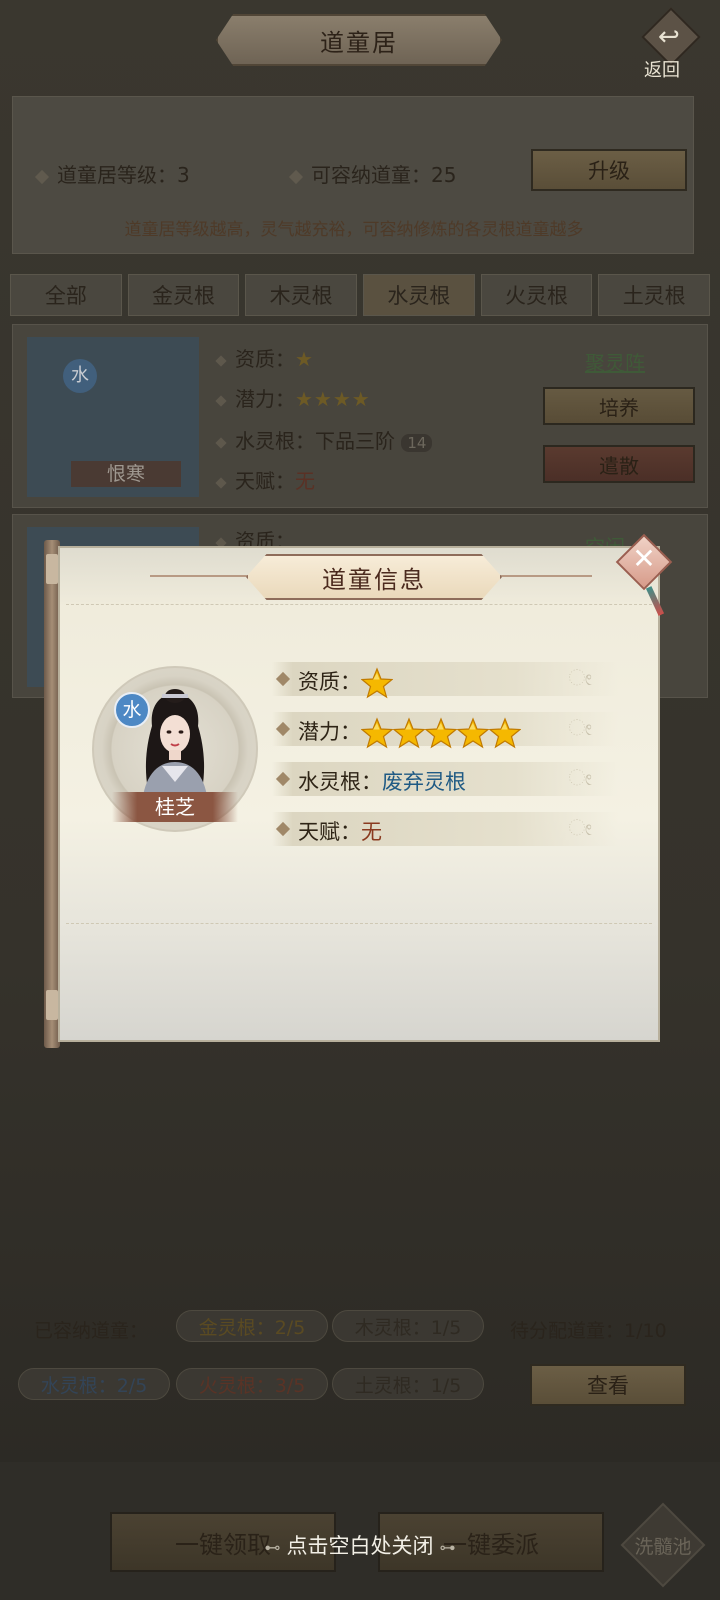 The width and height of the screenshot is (720, 1600). What do you see at coordinates (175, 749) in the screenshot?
I see `disciple-avatar: 水 桂芝` at bounding box center [175, 749].